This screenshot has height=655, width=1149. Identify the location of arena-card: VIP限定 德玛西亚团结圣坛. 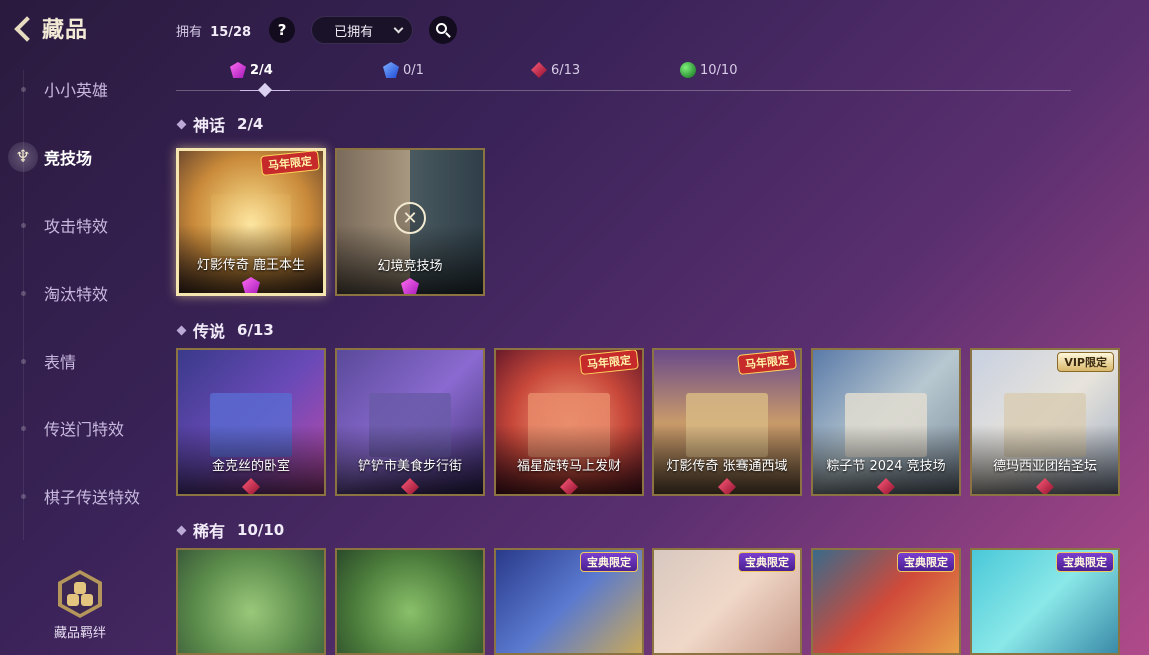
(1045, 422).